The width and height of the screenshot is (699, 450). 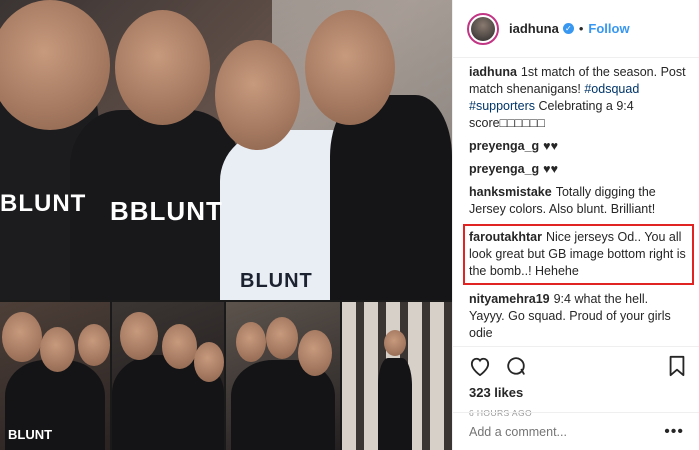 What do you see at coordinates (608, 28) in the screenshot?
I see `follow-button: Follow` at bounding box center [608, 28].